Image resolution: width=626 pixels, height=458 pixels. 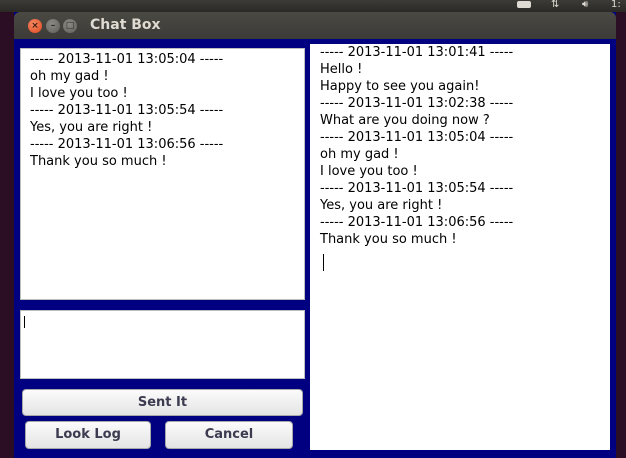 I want to click on received-message-line: oh my gad !, so click(x=69, y=76).